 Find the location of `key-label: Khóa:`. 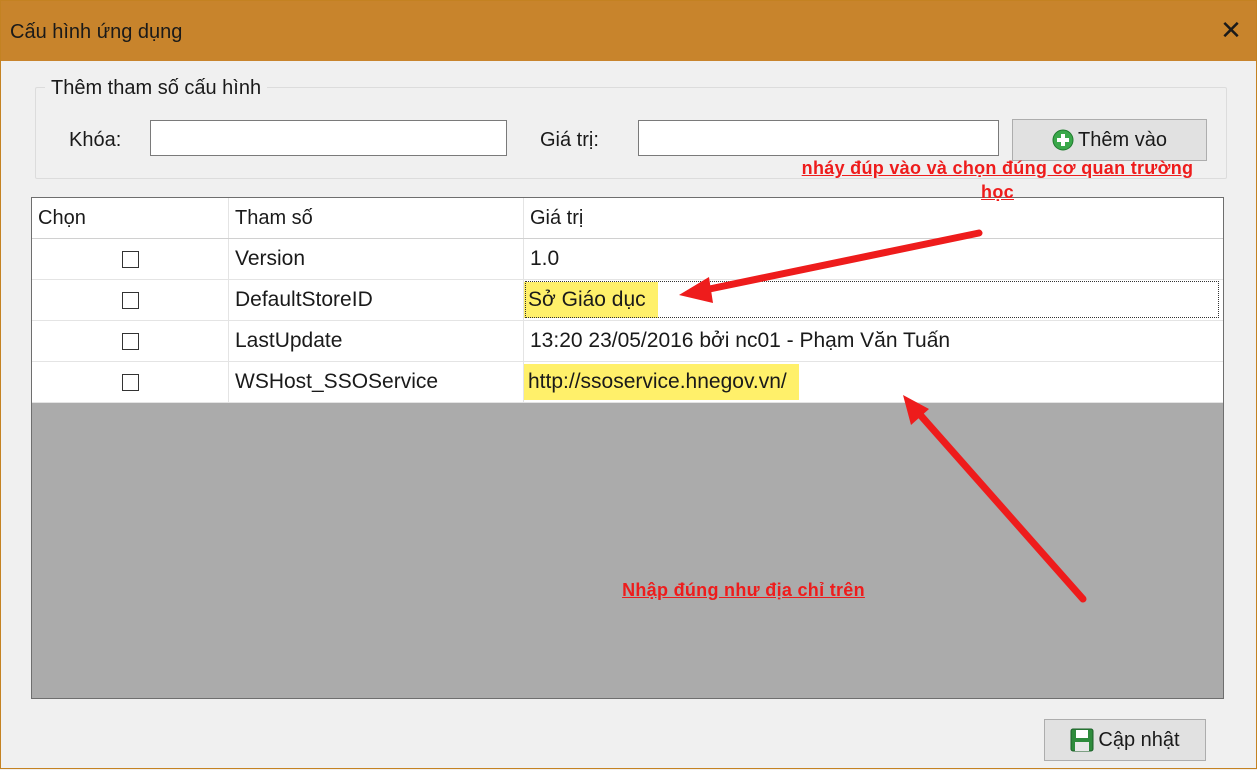

key-label: Khóa: is located at coordinates (95, 140).